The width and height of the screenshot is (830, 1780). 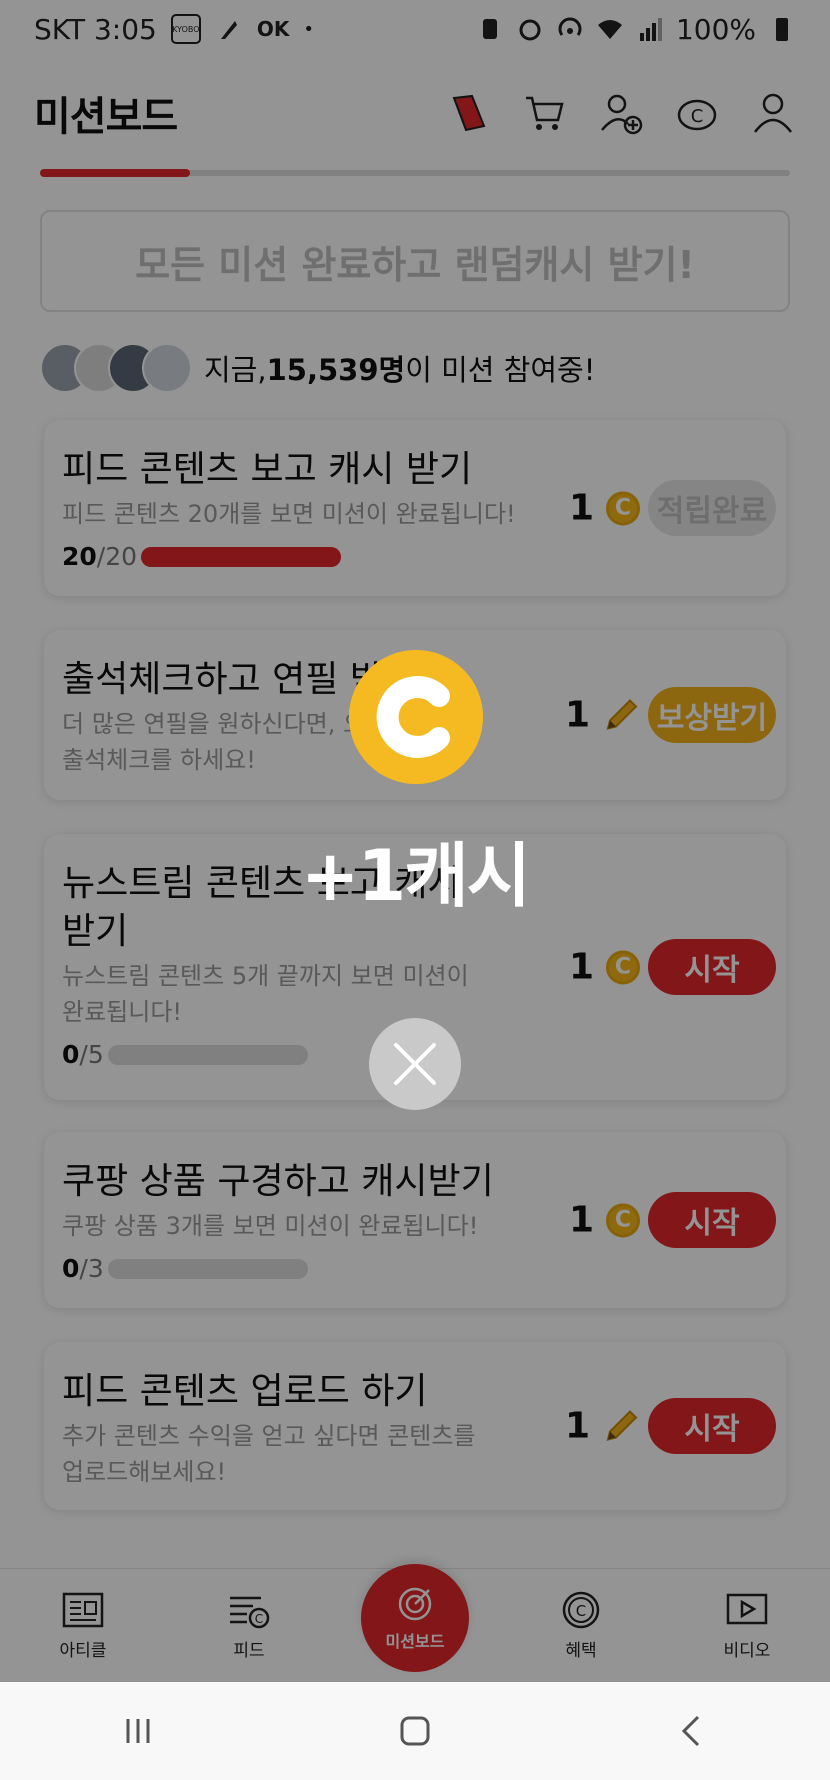 I want to click on big-cash-coin-icon, so click(x=416, y=717).